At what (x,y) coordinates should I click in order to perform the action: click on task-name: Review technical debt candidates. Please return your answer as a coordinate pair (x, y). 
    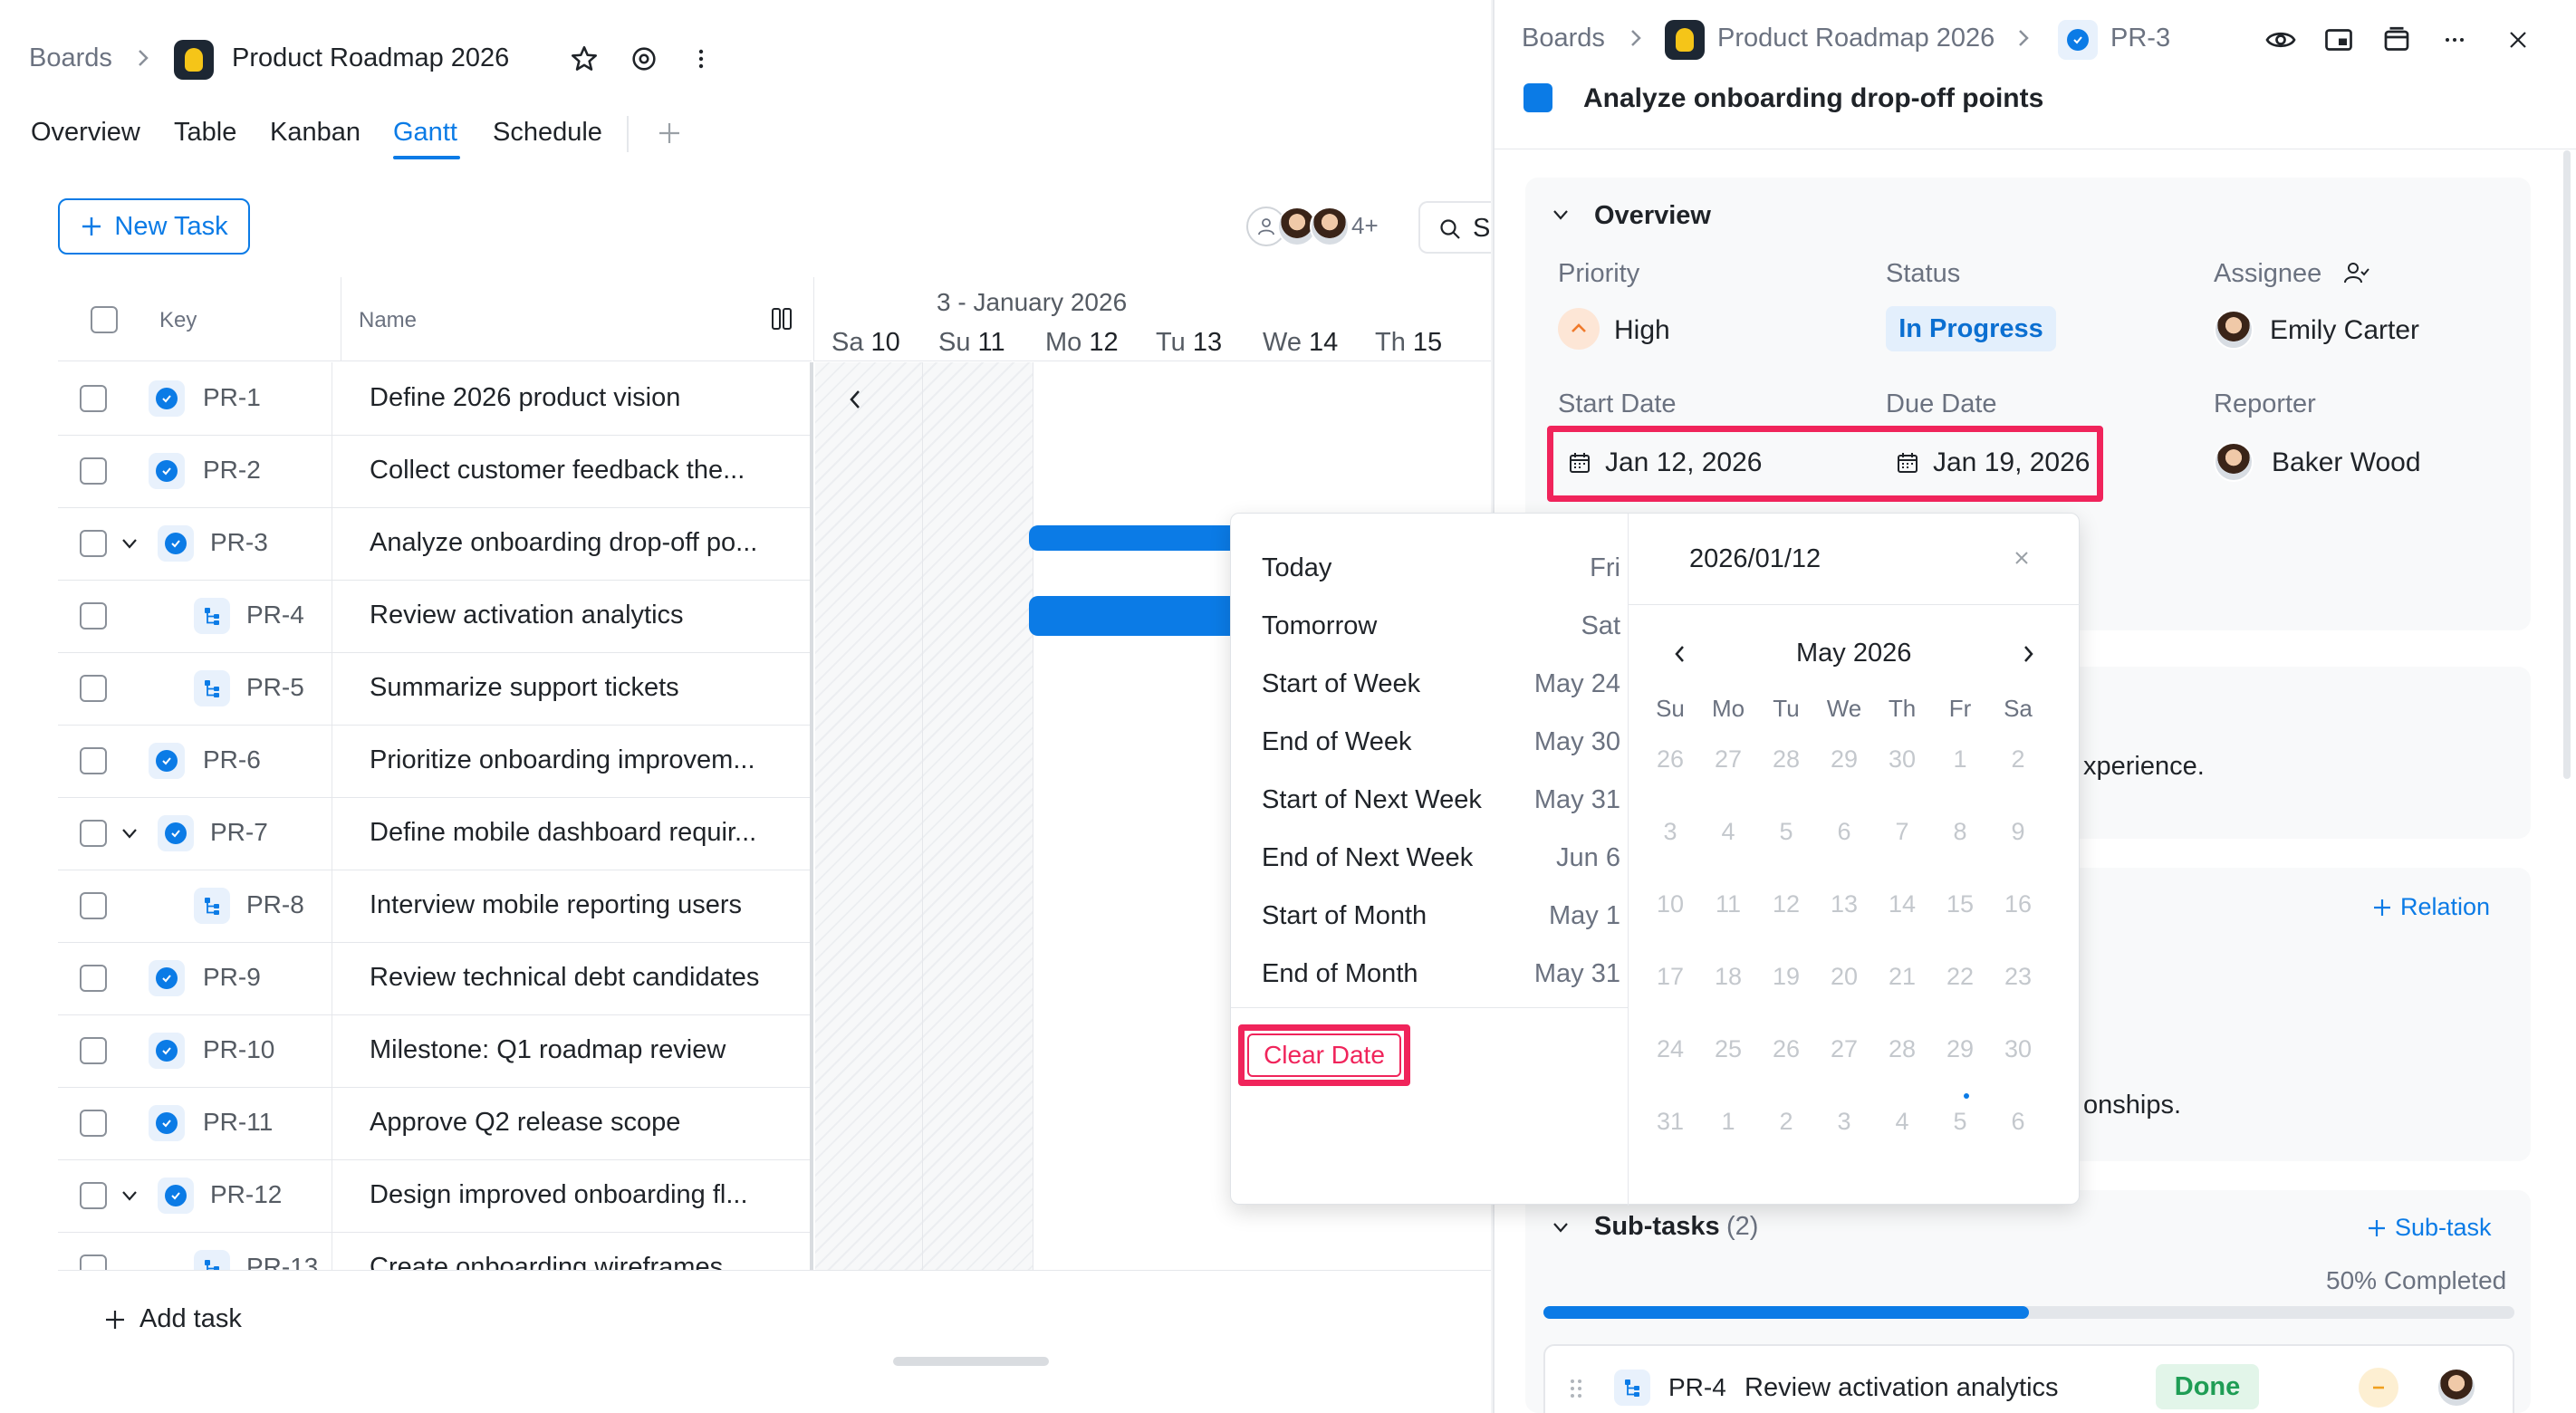
    Looking at the image, I should click on (564, 978).